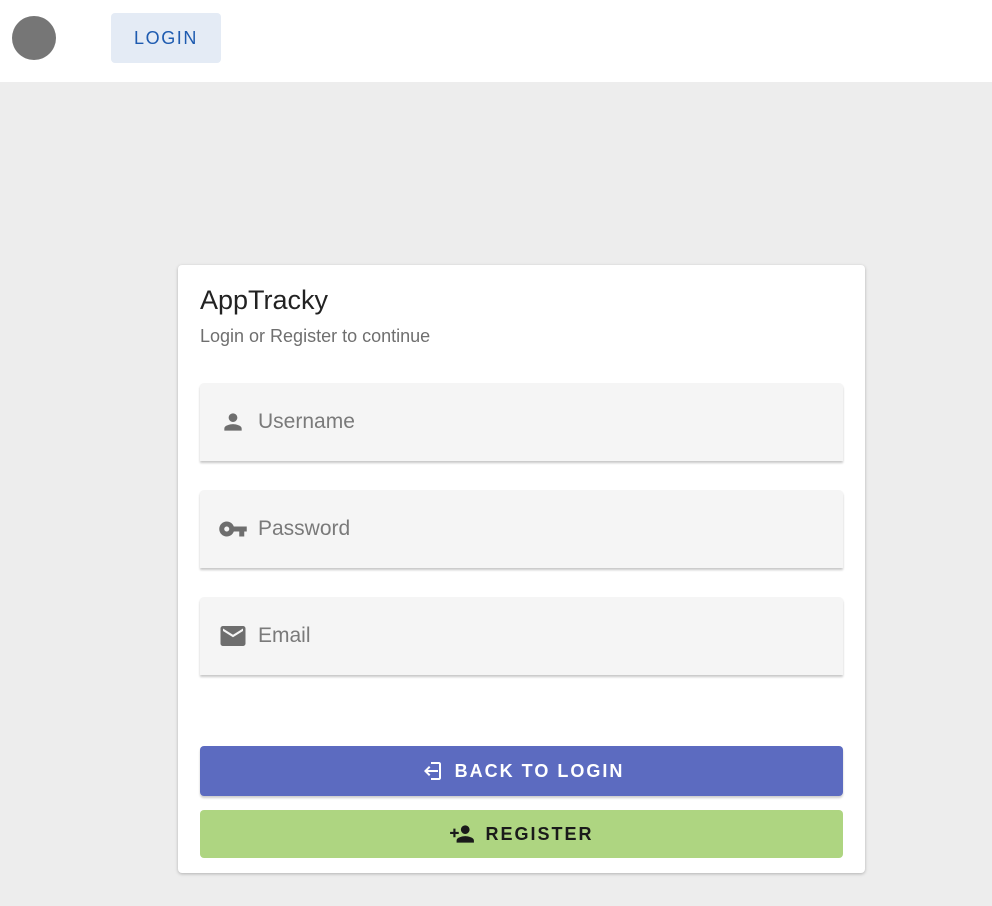 This screenshot has height=906, width=992. Describe the element at coordinates (432, 771) in the screenshot. I see `login-icon` at that location.